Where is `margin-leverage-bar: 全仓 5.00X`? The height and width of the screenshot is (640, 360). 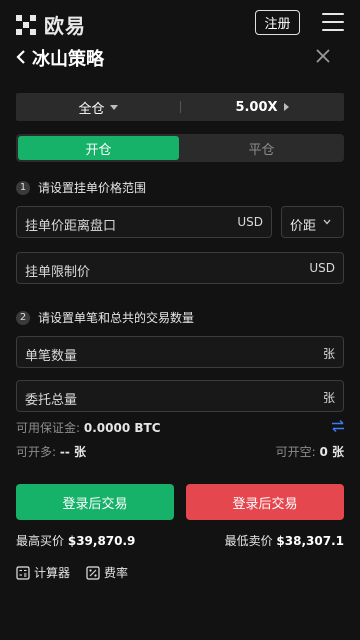
margin-leverage-bar: 全仓 5.00X is located at coordinates (180, 107).